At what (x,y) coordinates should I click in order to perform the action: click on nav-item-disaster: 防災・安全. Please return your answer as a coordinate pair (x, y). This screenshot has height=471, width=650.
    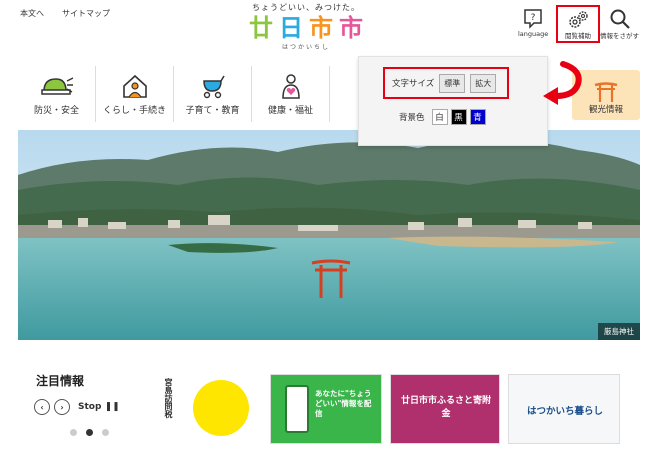
    Looking at the image, I should click on (57, 94).